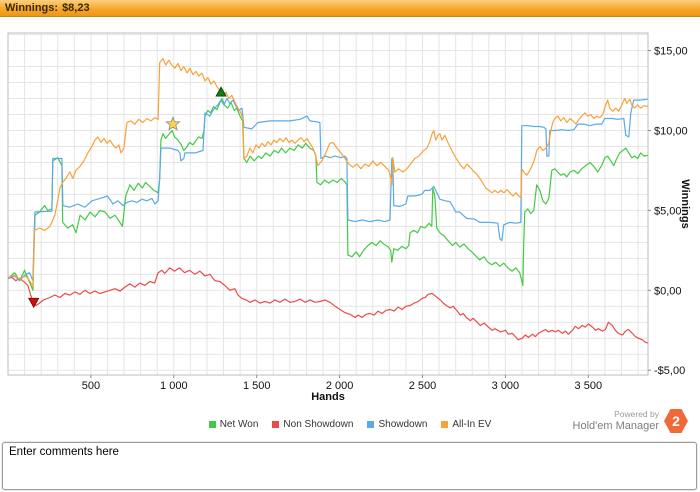 The image size is (700, 492). What do you see at coordinates (403, 424) in the screenshot?
I see `legend-label: Showdown` at bounding box center [403, 424].